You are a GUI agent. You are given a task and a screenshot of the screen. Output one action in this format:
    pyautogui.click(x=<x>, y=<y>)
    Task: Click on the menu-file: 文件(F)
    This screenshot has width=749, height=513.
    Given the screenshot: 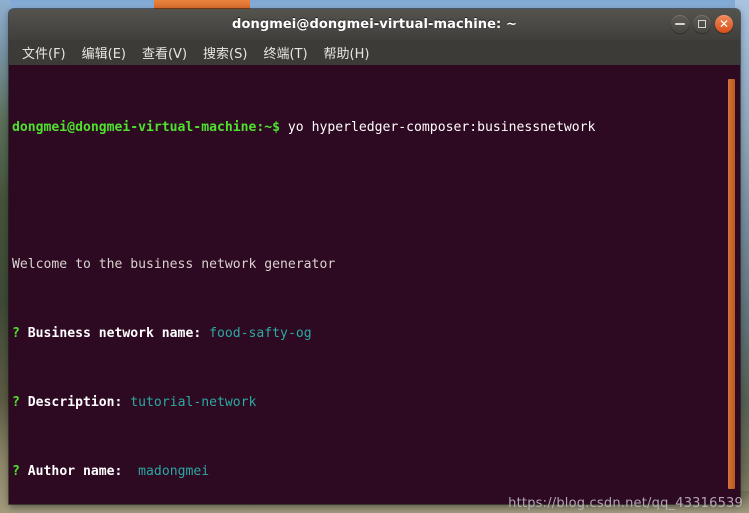 What is the action you would take?
    pyautogui.click(x=44, y=52)
    